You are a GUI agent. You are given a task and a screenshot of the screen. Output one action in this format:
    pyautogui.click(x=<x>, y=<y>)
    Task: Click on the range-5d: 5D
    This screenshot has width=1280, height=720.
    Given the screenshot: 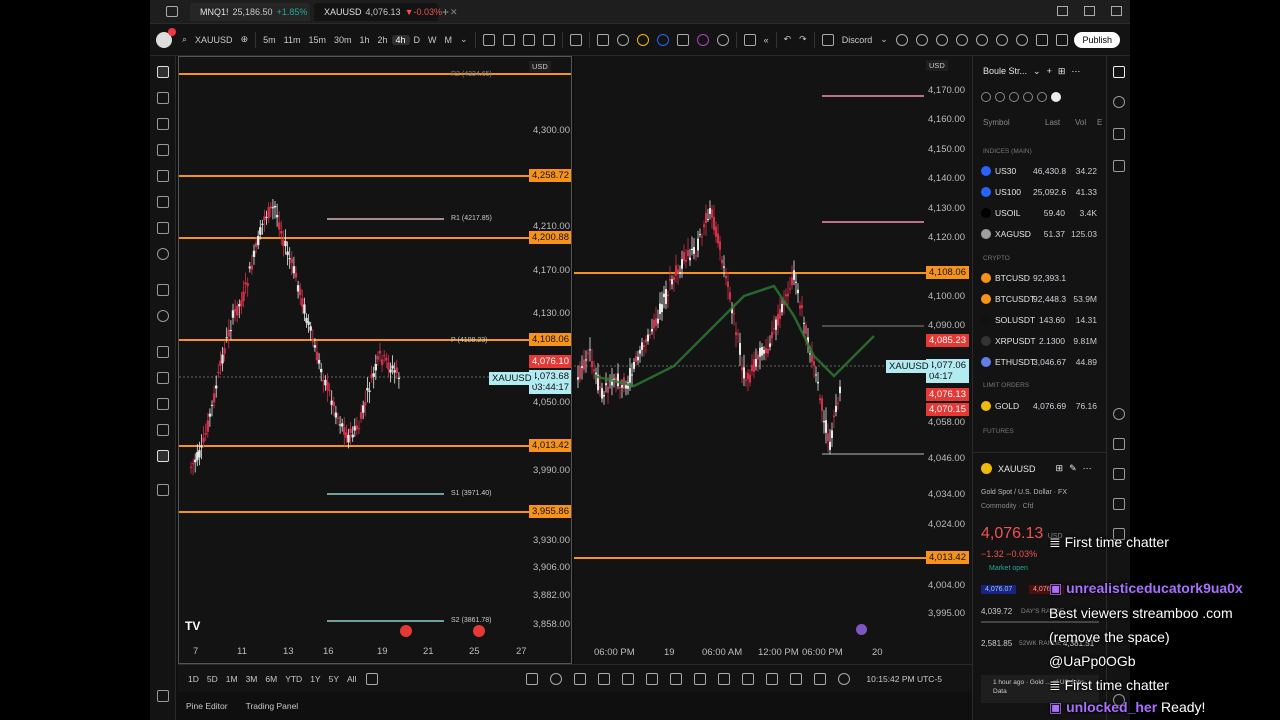 What is the action you would take?
    pyautogui.click(x=212, y=679)
    